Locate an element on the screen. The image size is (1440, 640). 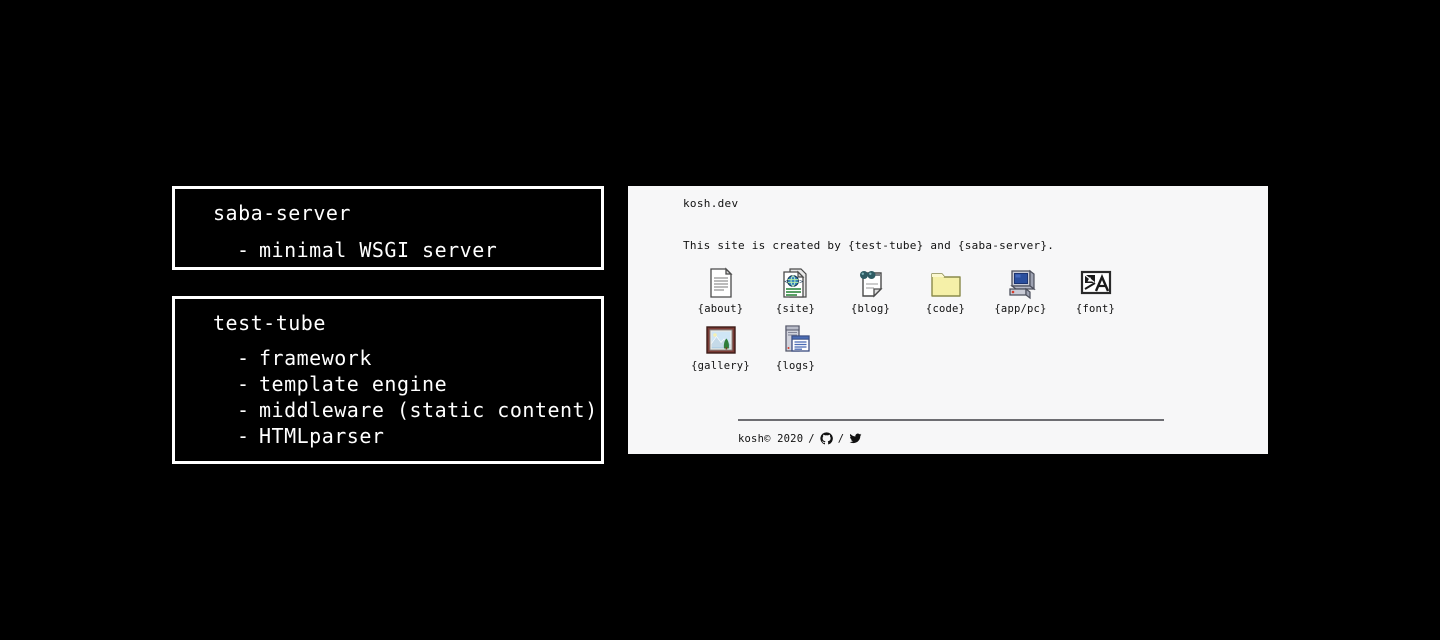
spec-feature-item: - minimal WSGI server is located at coordinates (388, 250).